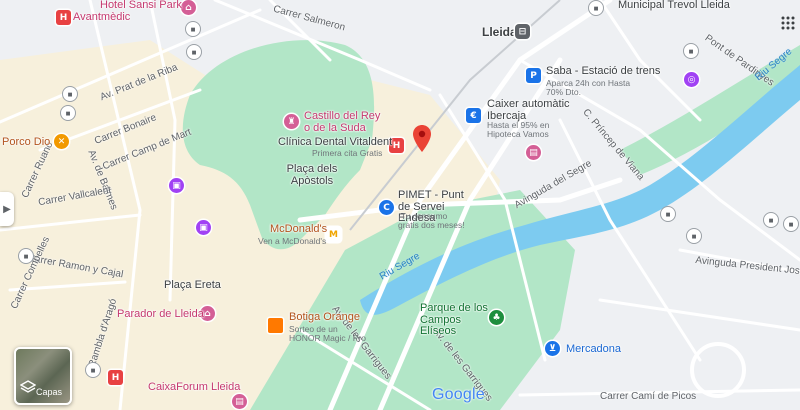 This screenshot has width=800, height=410. What do you see at coordinates (691, 79) in the screenshot?
I see `shop-icon: ◎` at bounding box center [691, 79].